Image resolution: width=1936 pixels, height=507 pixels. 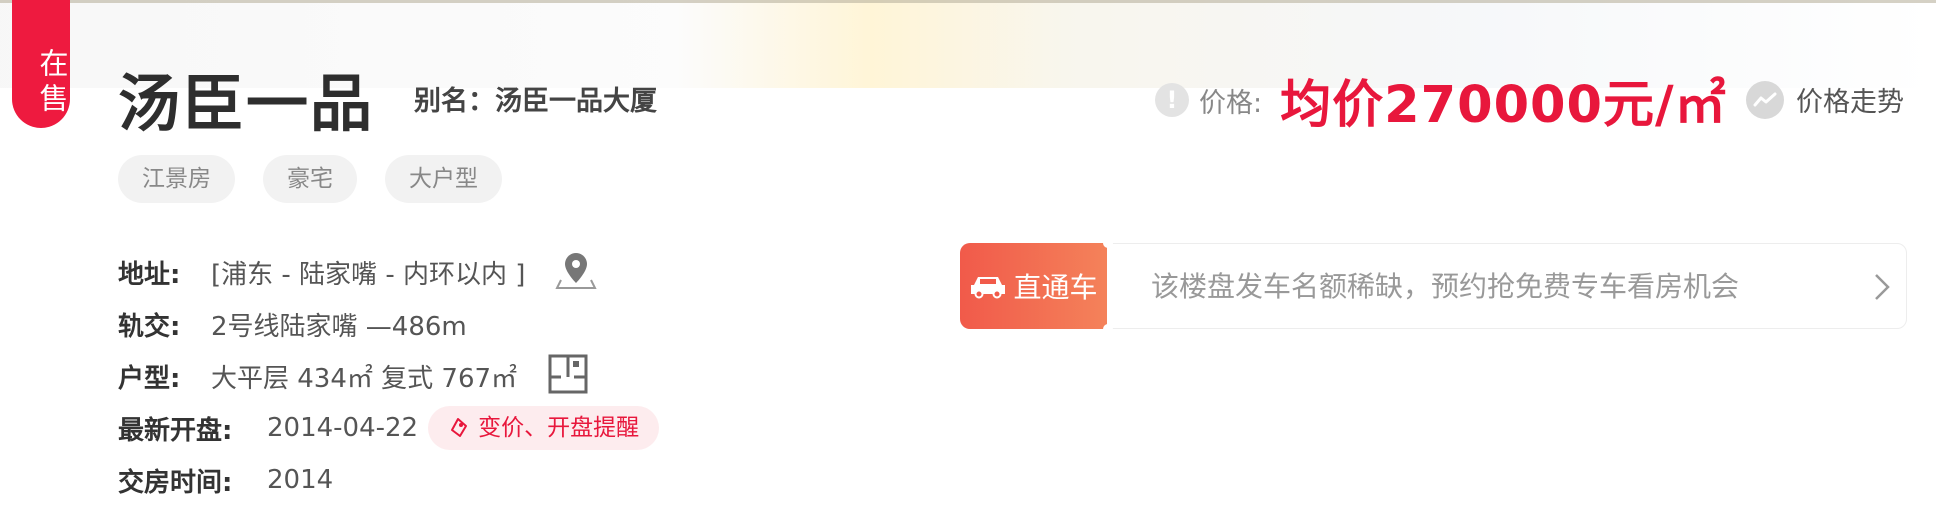 I want to click on layout-value: 大平层 434㎡ 复式 767㎡, so click(x=364, y=378).